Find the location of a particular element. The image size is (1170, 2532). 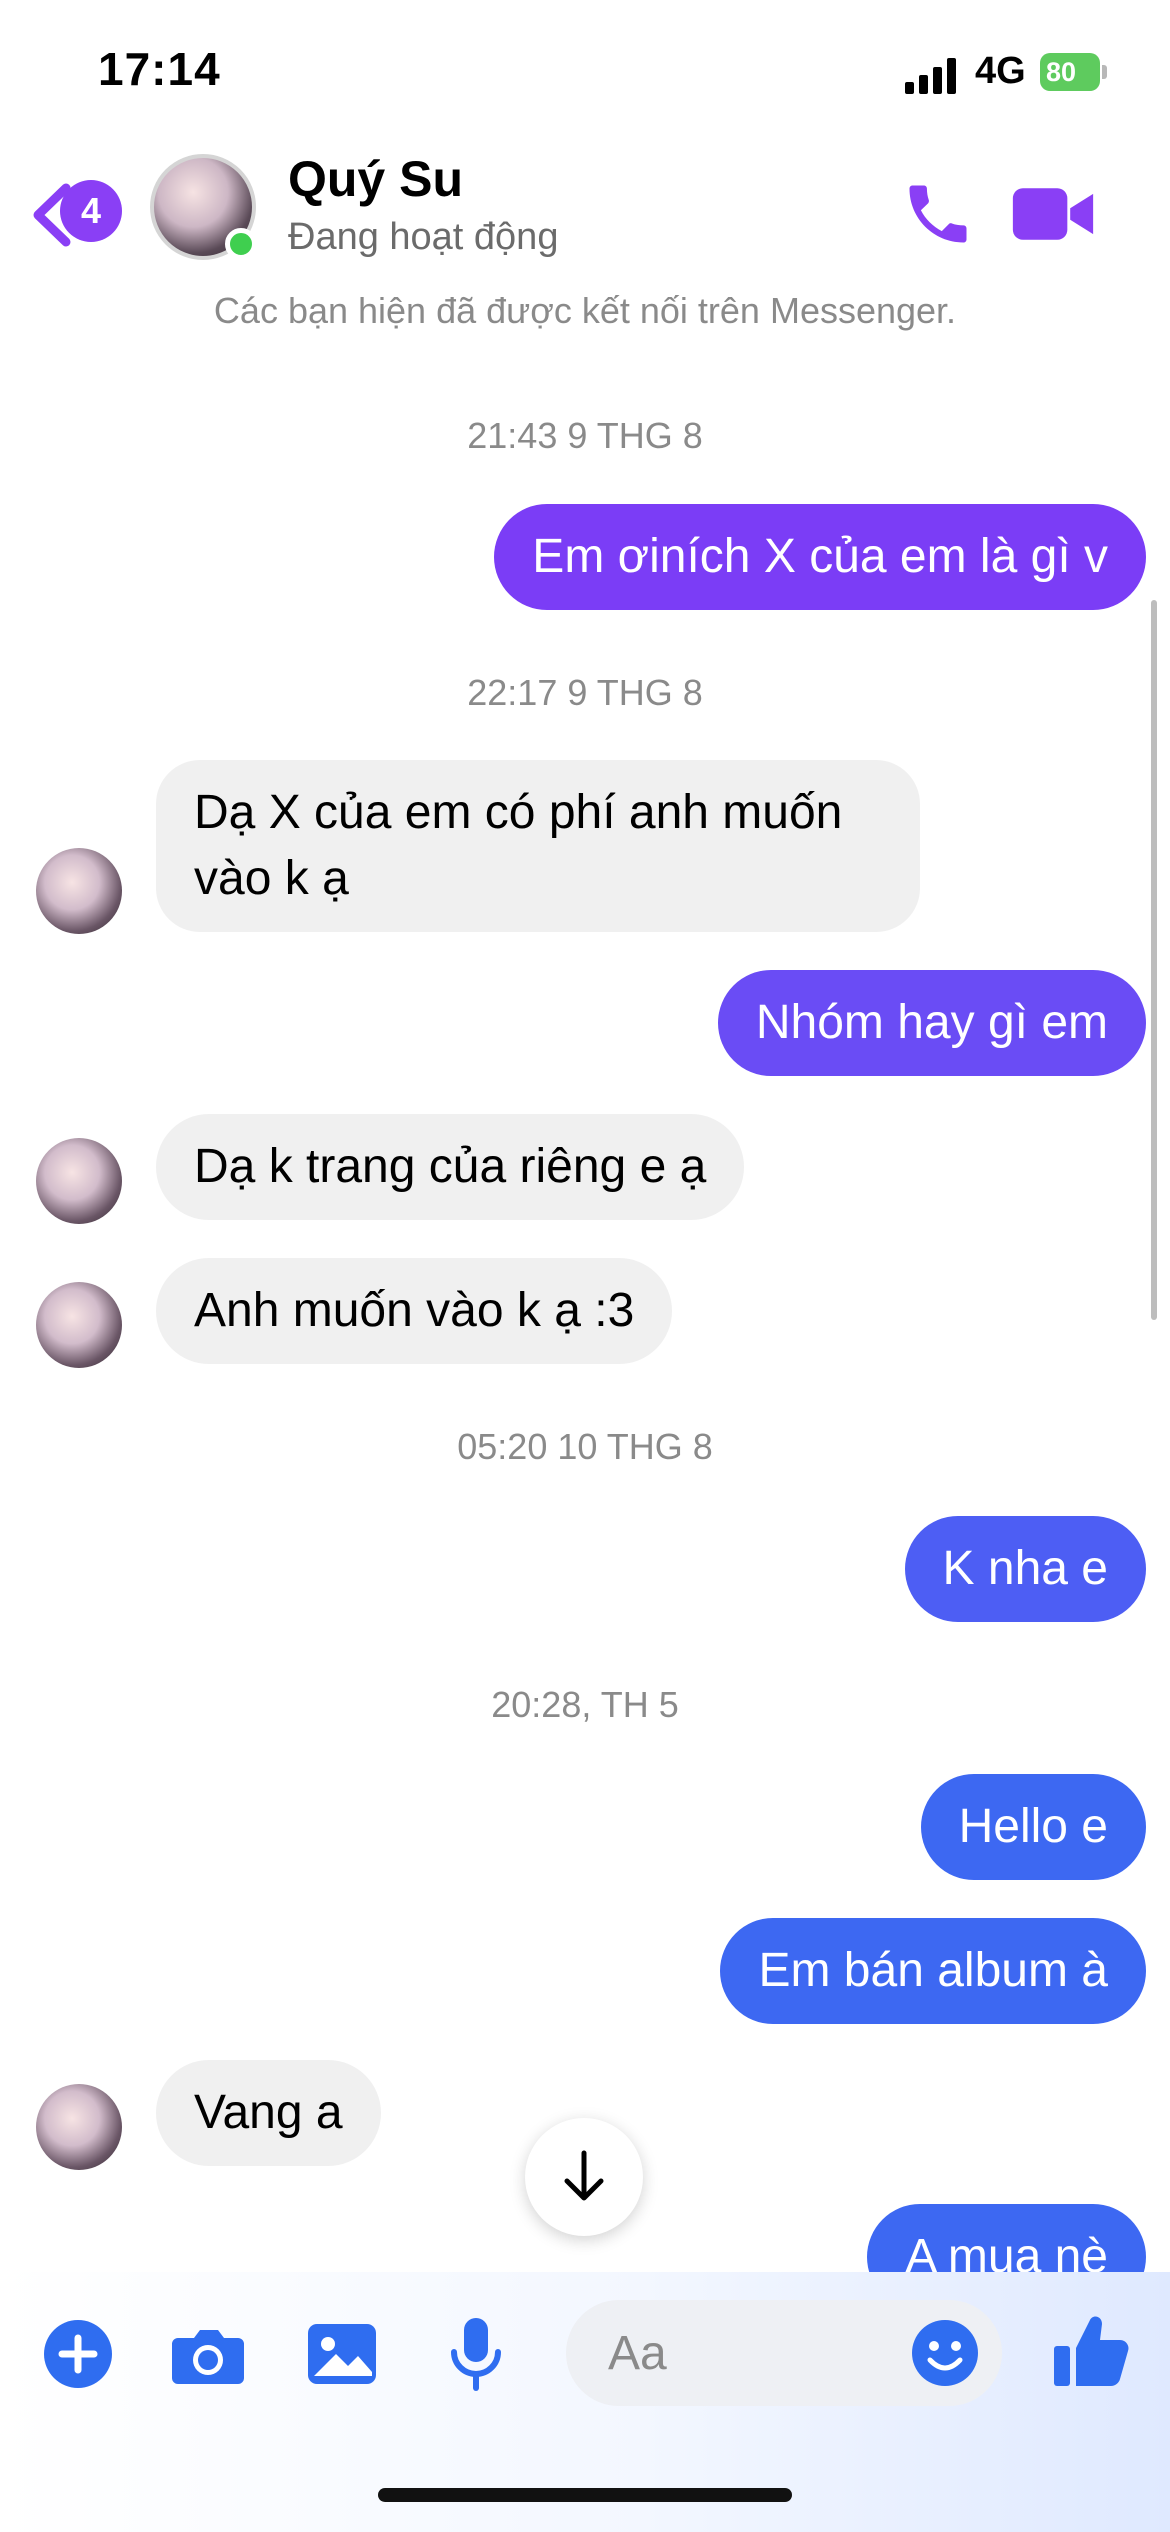

battery-level: 80 is located at coordinates (1061, 71).